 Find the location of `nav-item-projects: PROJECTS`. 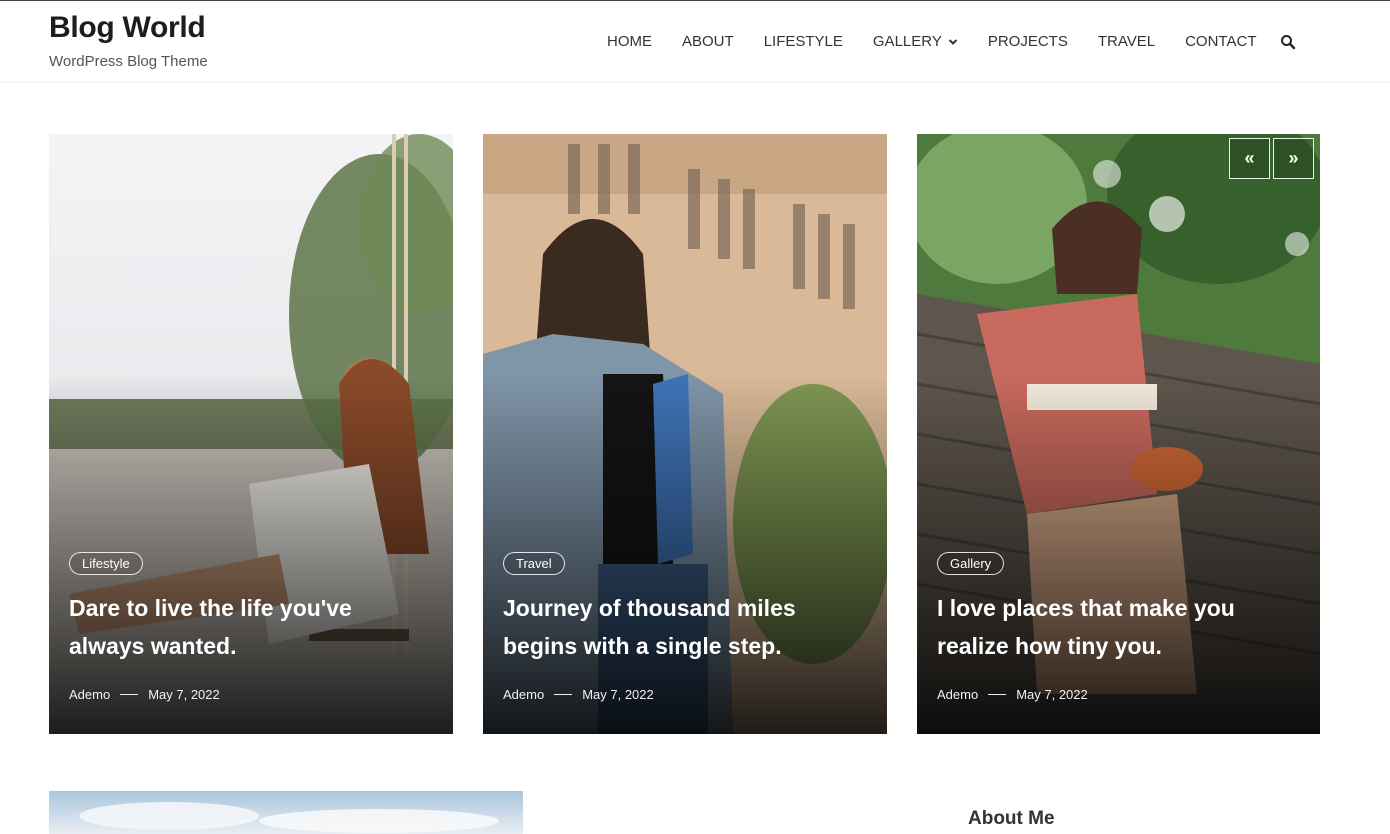

nav-item-projects: PROJECTS is located at coordinates (1028, 41).